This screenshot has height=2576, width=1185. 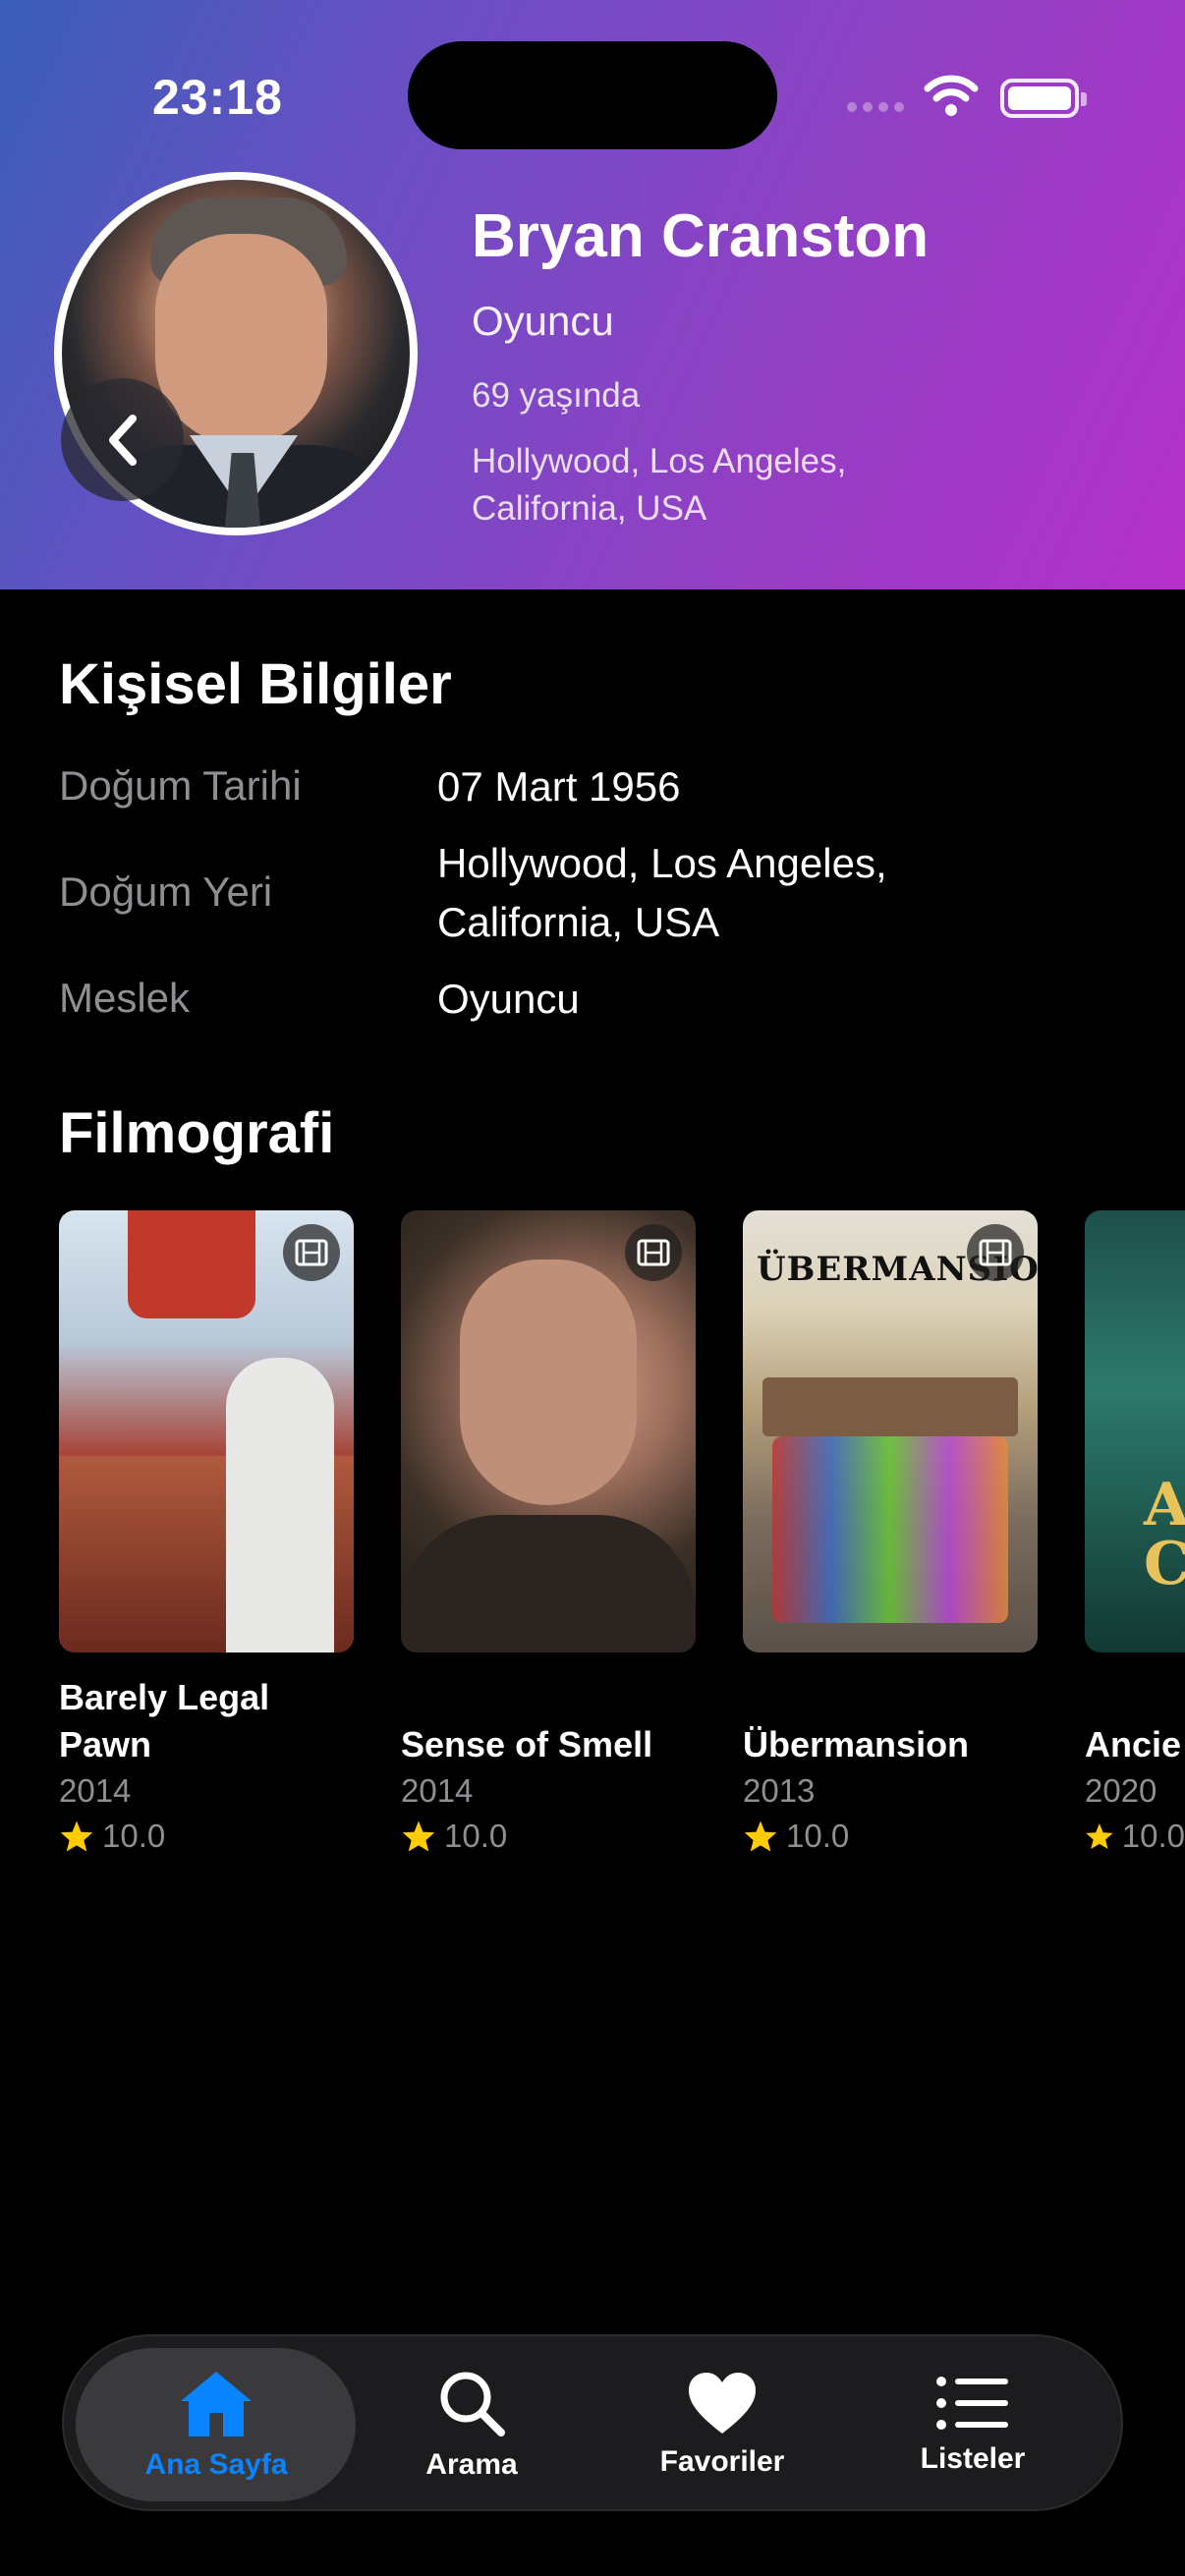 What do you see at coordinates (125, 998) in the screenshot?
I see `info-label-profession: Meslek` at bounding box center [125, 998].